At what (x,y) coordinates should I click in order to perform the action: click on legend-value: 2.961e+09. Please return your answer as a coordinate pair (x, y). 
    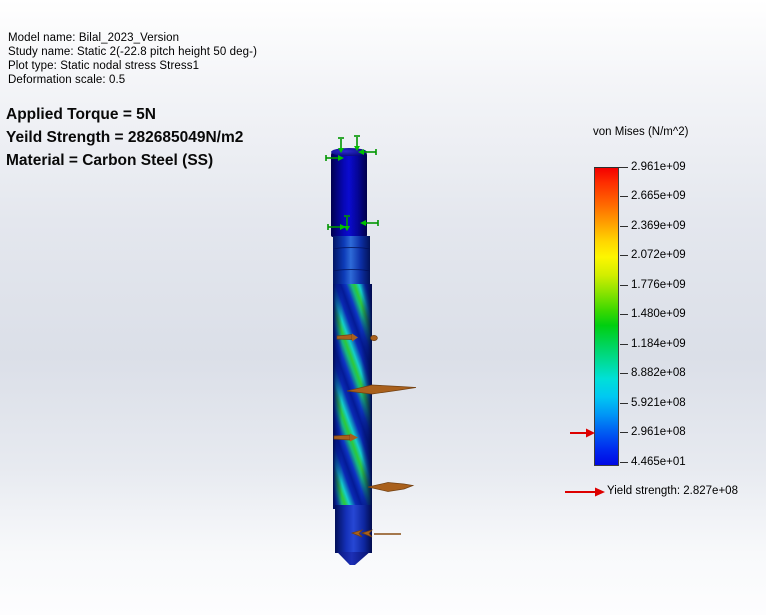
    Looking at the image, I should click on (651, 167).